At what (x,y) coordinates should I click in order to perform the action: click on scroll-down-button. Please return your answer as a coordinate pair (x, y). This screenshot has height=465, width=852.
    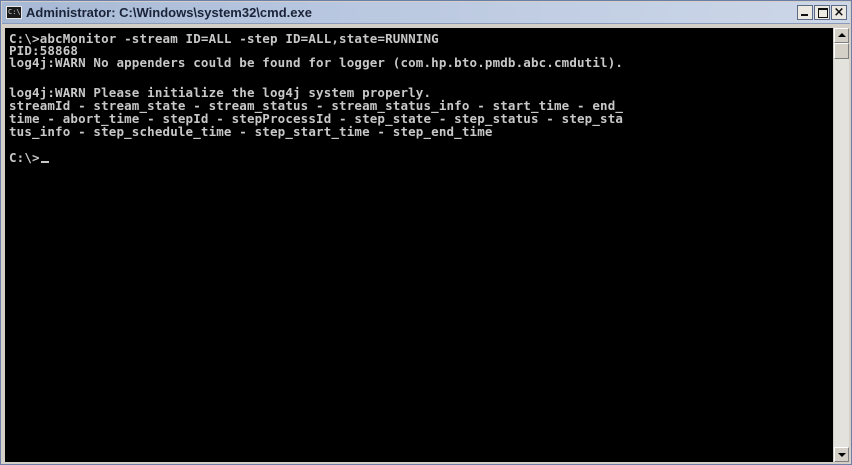
    Looking at the image, I should click on (841, 454).